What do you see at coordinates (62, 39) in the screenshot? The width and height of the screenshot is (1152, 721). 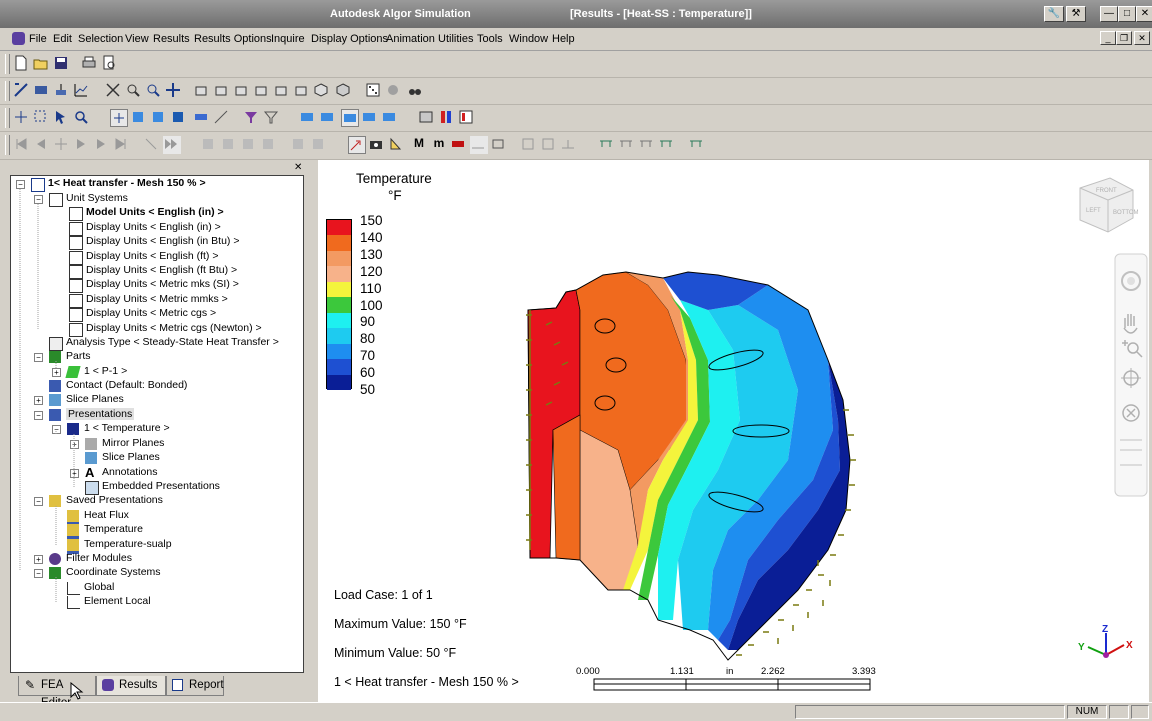 I see `menu-edit: Edit` at bounding box center [62, 39].